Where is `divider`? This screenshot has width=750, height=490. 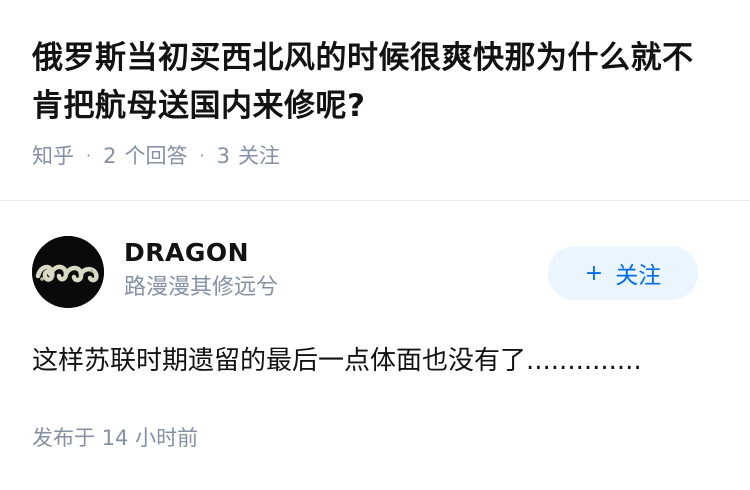
divider is located at coordinates (375, 200).